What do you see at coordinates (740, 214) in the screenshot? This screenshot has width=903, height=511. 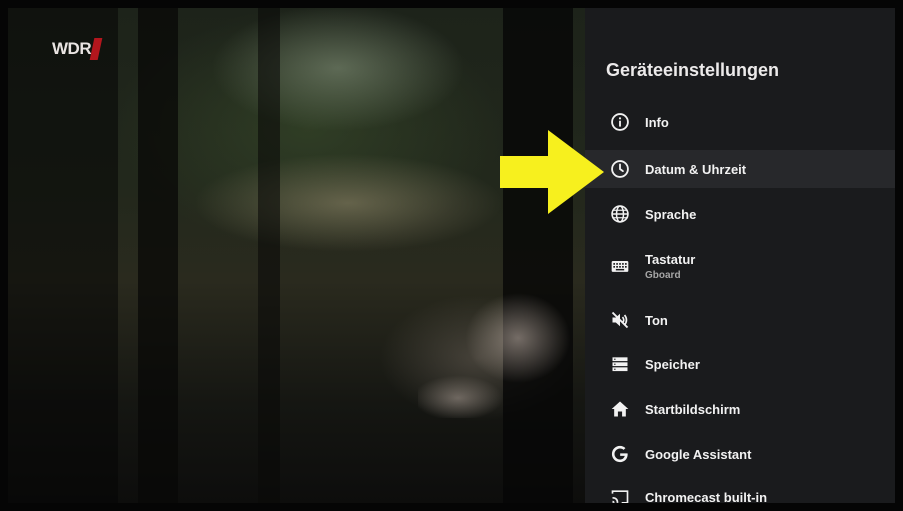 I see `menu-item-sprache: Sprache` at bounding box center [740, 214].